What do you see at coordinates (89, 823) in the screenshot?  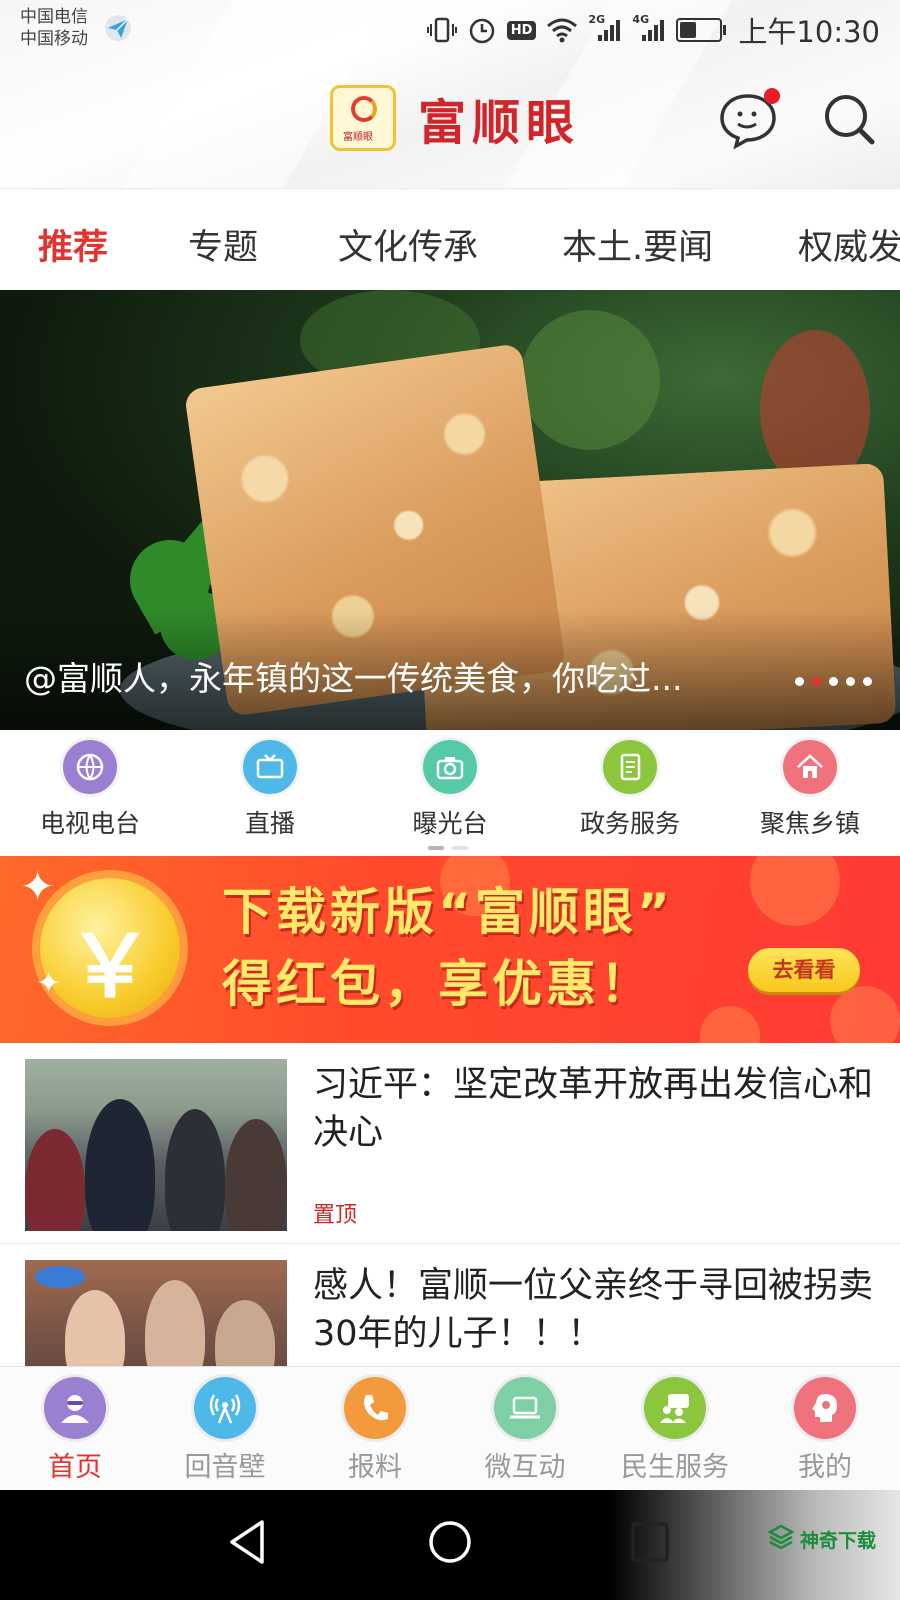 I see `entry-label: 电视电台` at bounding box center [89, 823].